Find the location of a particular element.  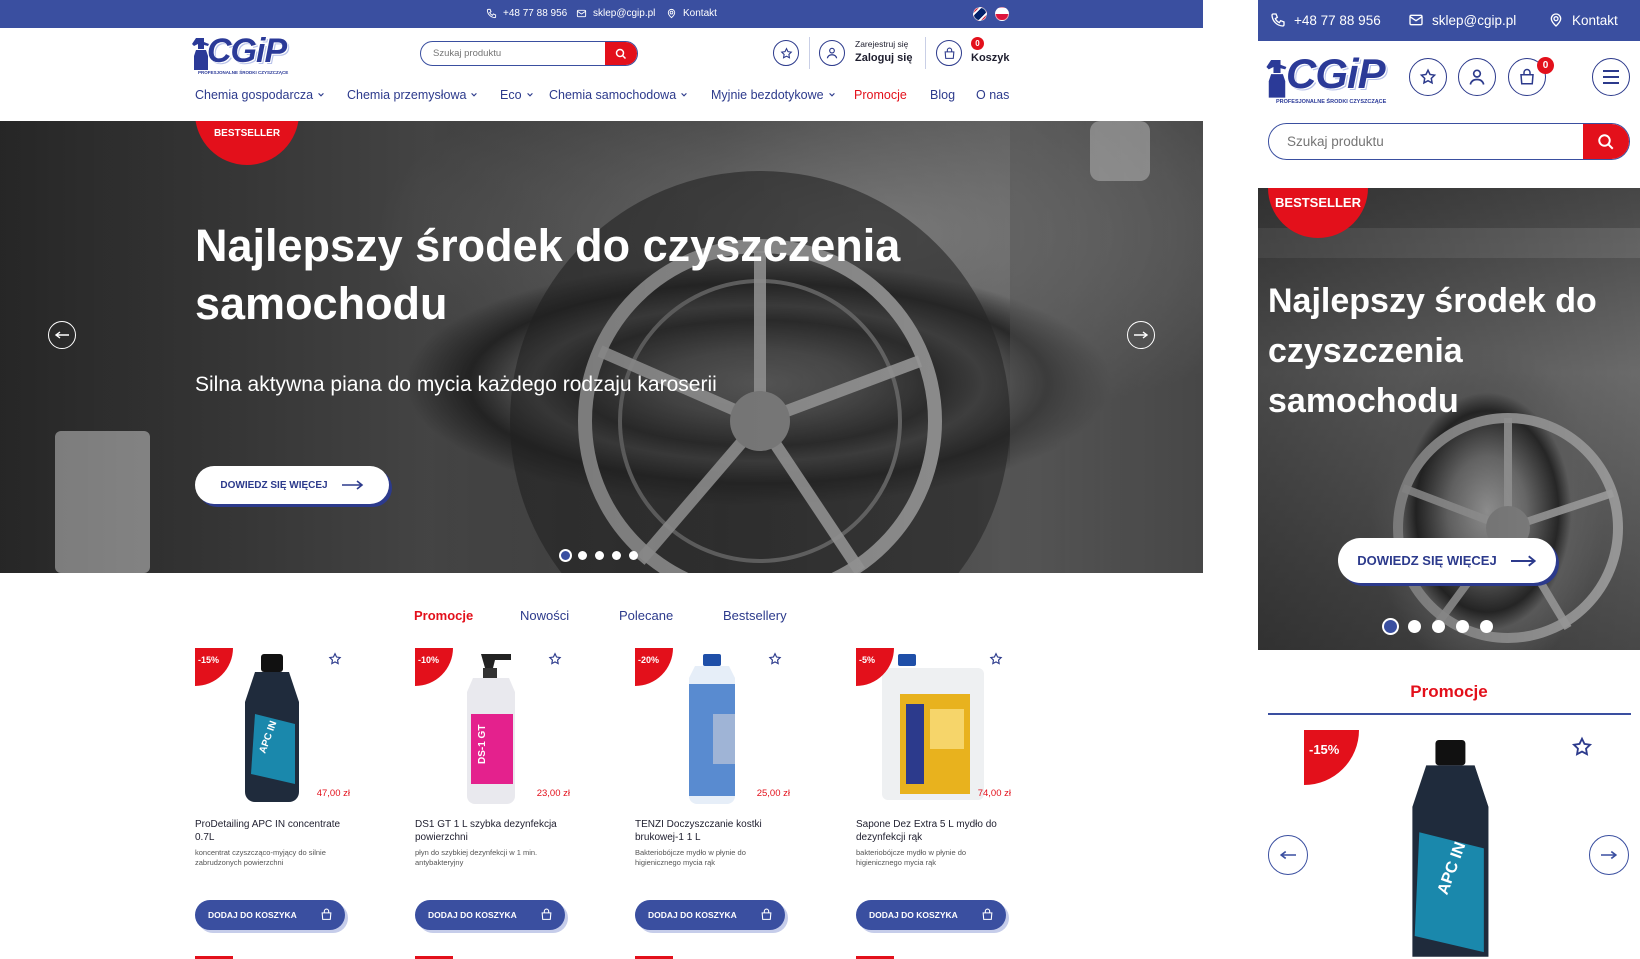

nav-chemia-samochodowa: Chemia samochodowa is located at coordinates (618, 95).